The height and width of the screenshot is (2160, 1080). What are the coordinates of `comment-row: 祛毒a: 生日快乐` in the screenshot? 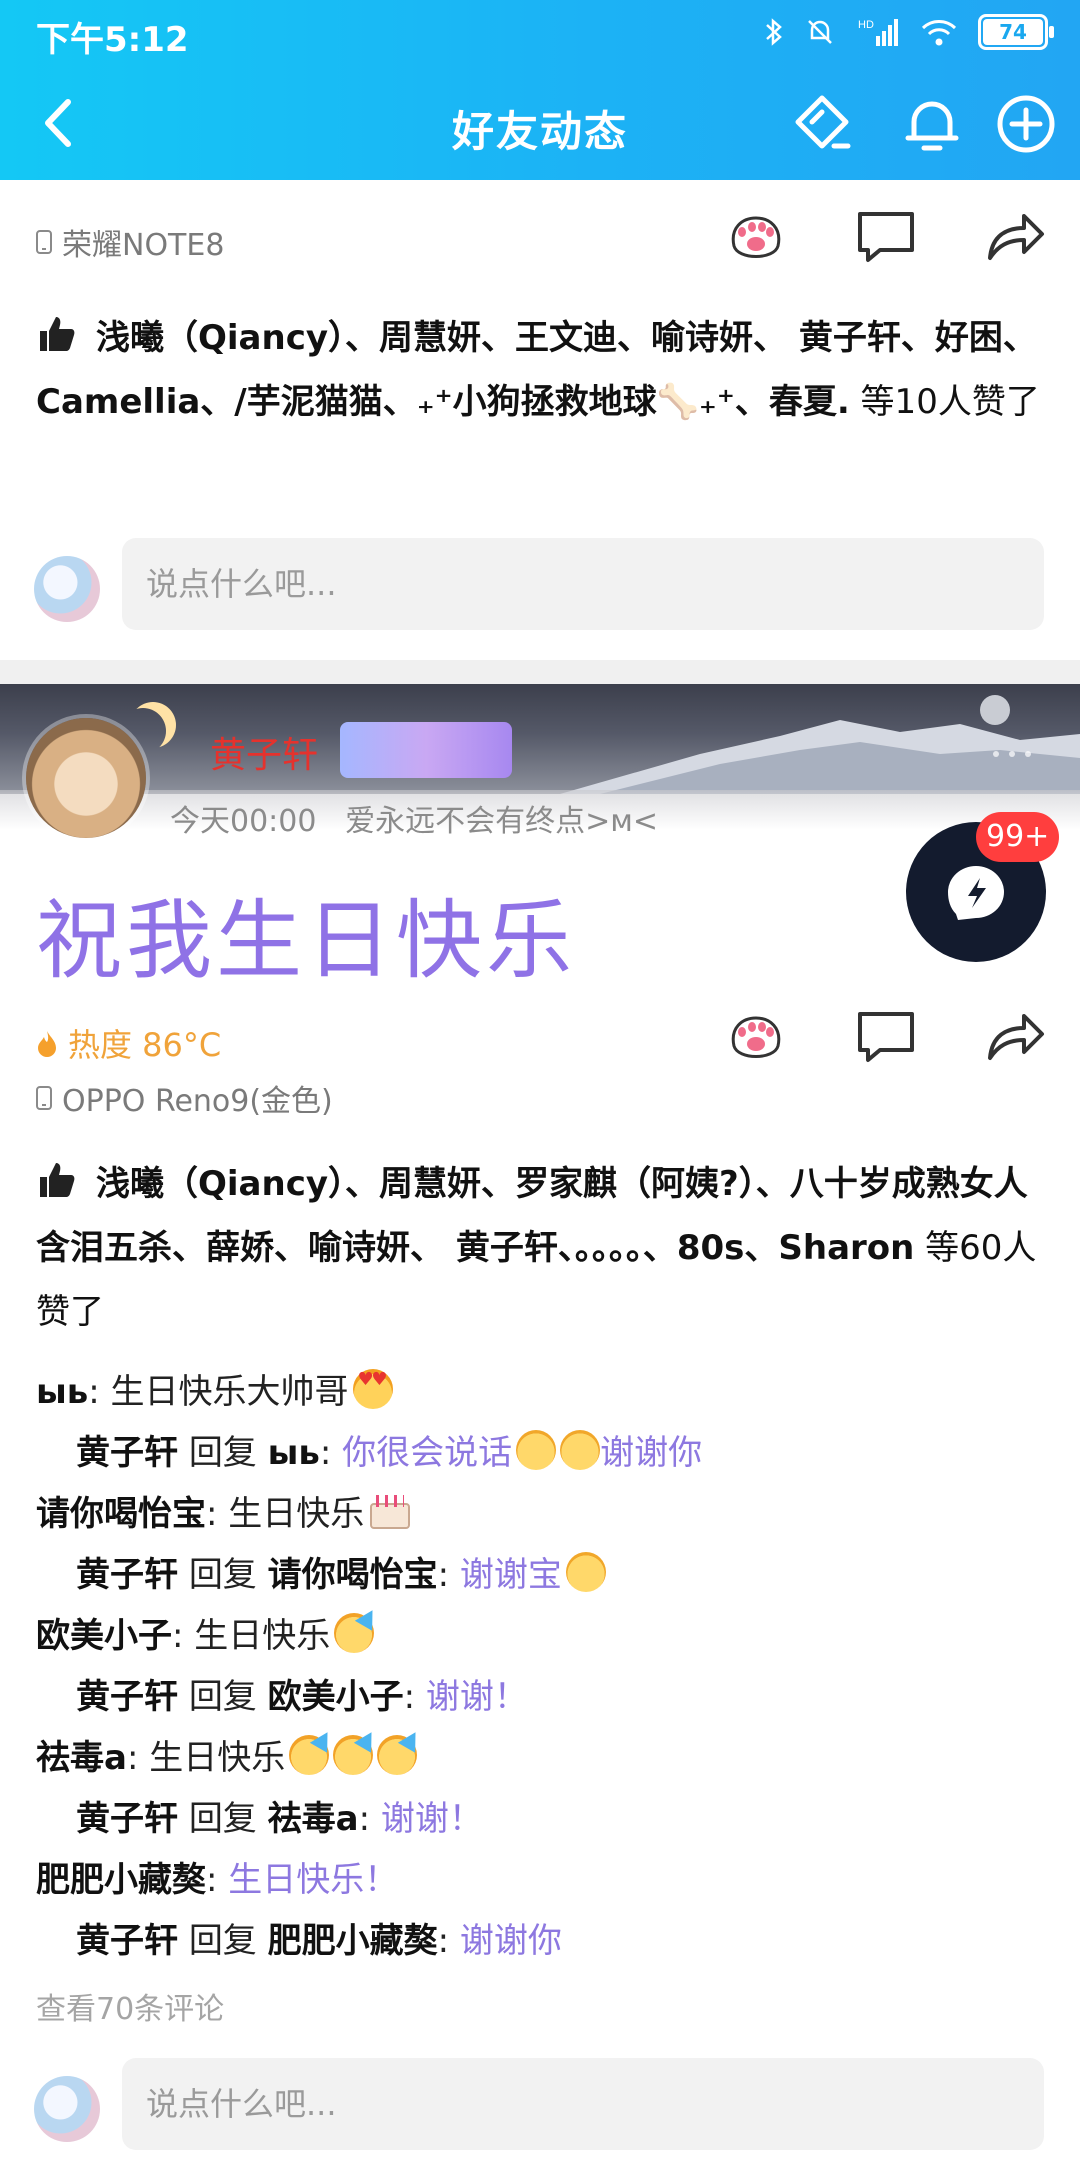 It's located at (541, 1758).